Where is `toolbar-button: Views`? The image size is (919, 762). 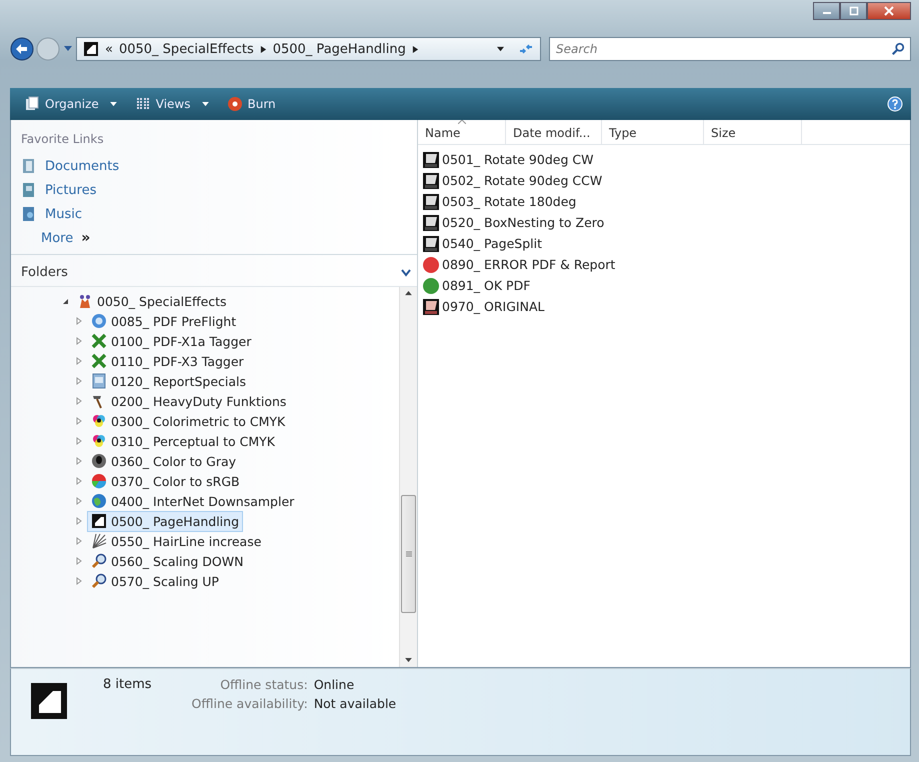 toolbar-button: Views is located at coordinates (171, 104).